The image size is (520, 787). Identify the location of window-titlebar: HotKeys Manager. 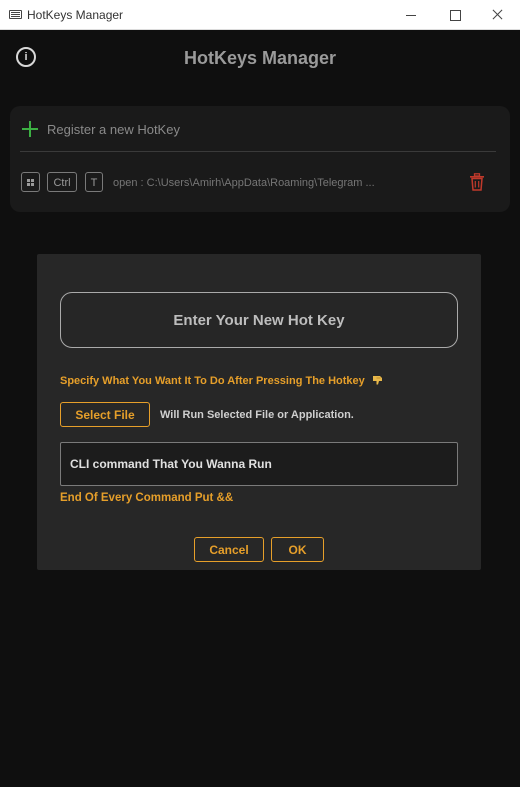
(260, 15).